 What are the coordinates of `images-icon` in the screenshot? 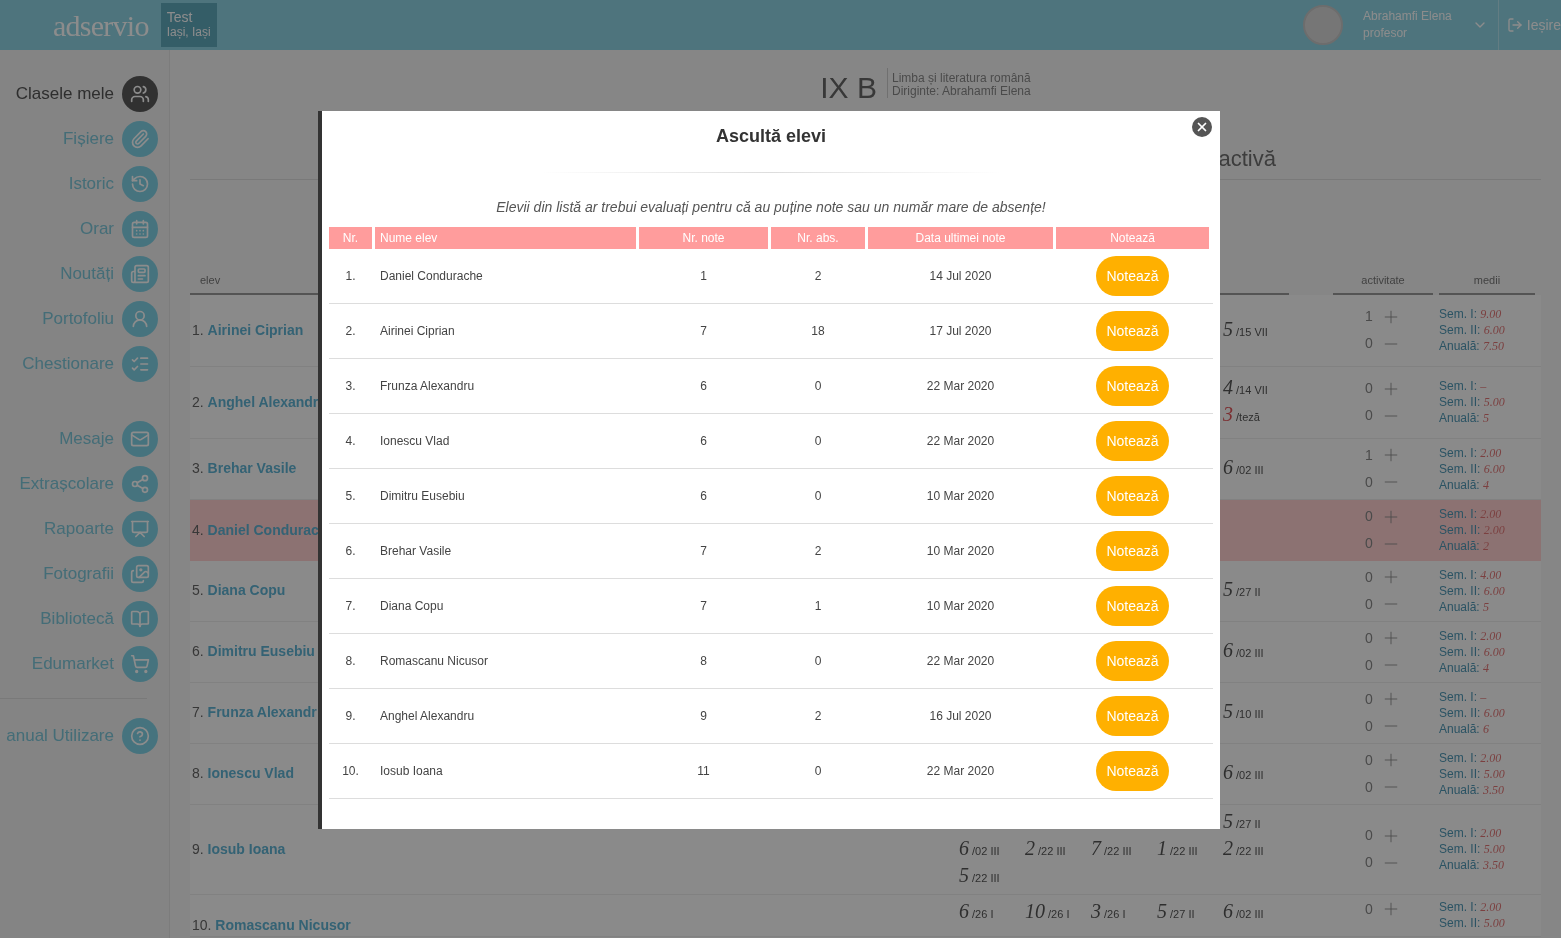 It's located at (140, 573).